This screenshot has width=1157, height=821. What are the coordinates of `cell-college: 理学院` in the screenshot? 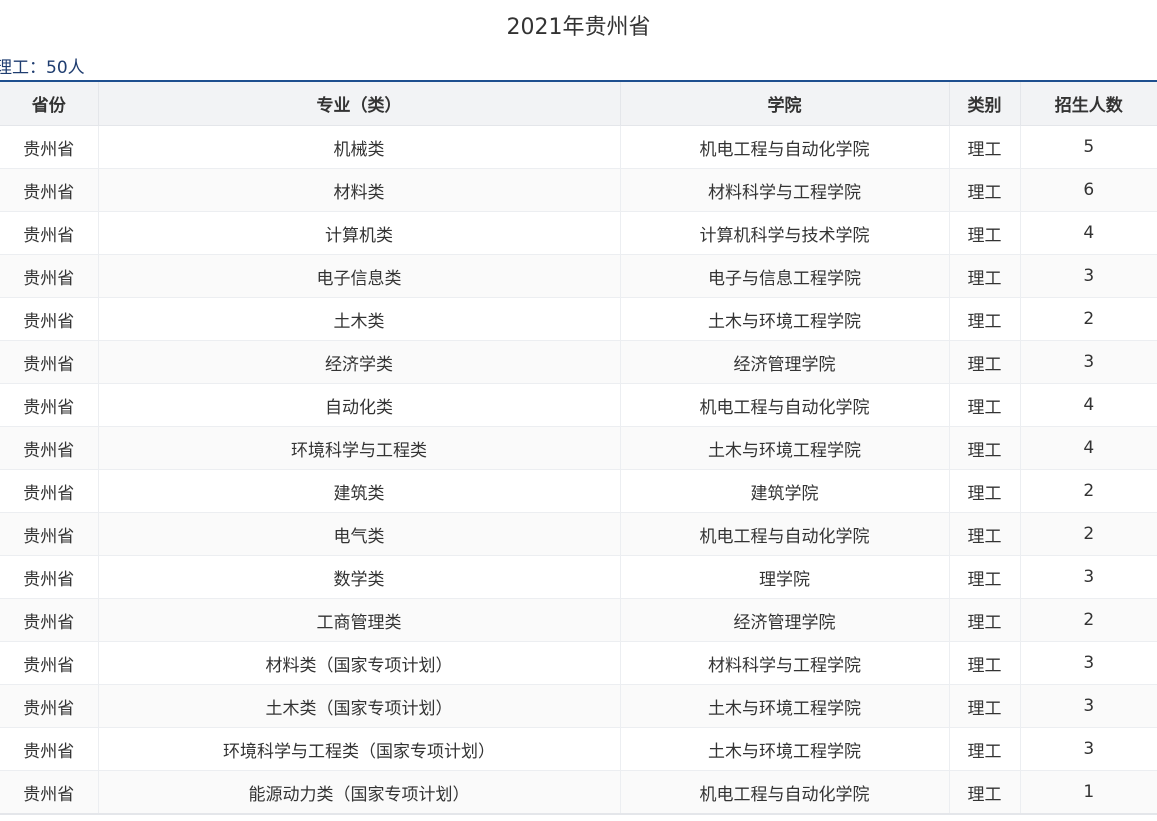 It's located at (785, 577).